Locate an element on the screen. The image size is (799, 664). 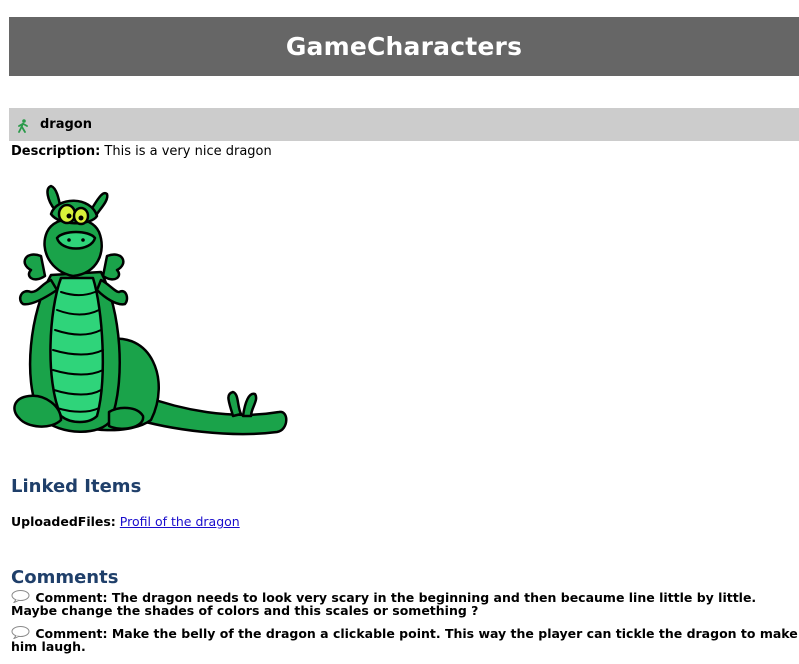
linked-items-heading: Linked Items is located at coordinates (76, 486).